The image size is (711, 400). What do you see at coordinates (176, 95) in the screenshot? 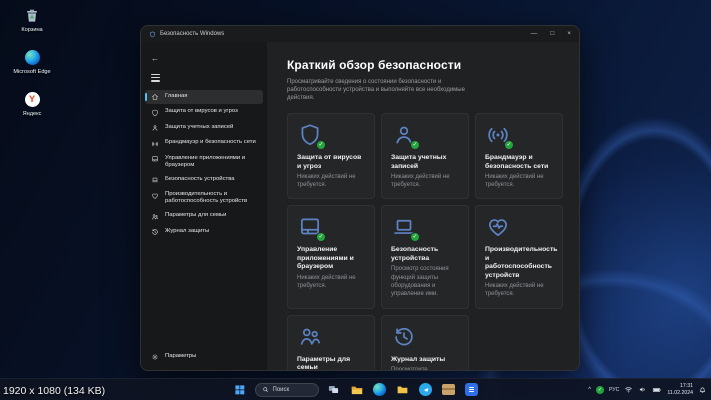
I see `sidebar-item-label: Главная` at bounding box center [176, 95].